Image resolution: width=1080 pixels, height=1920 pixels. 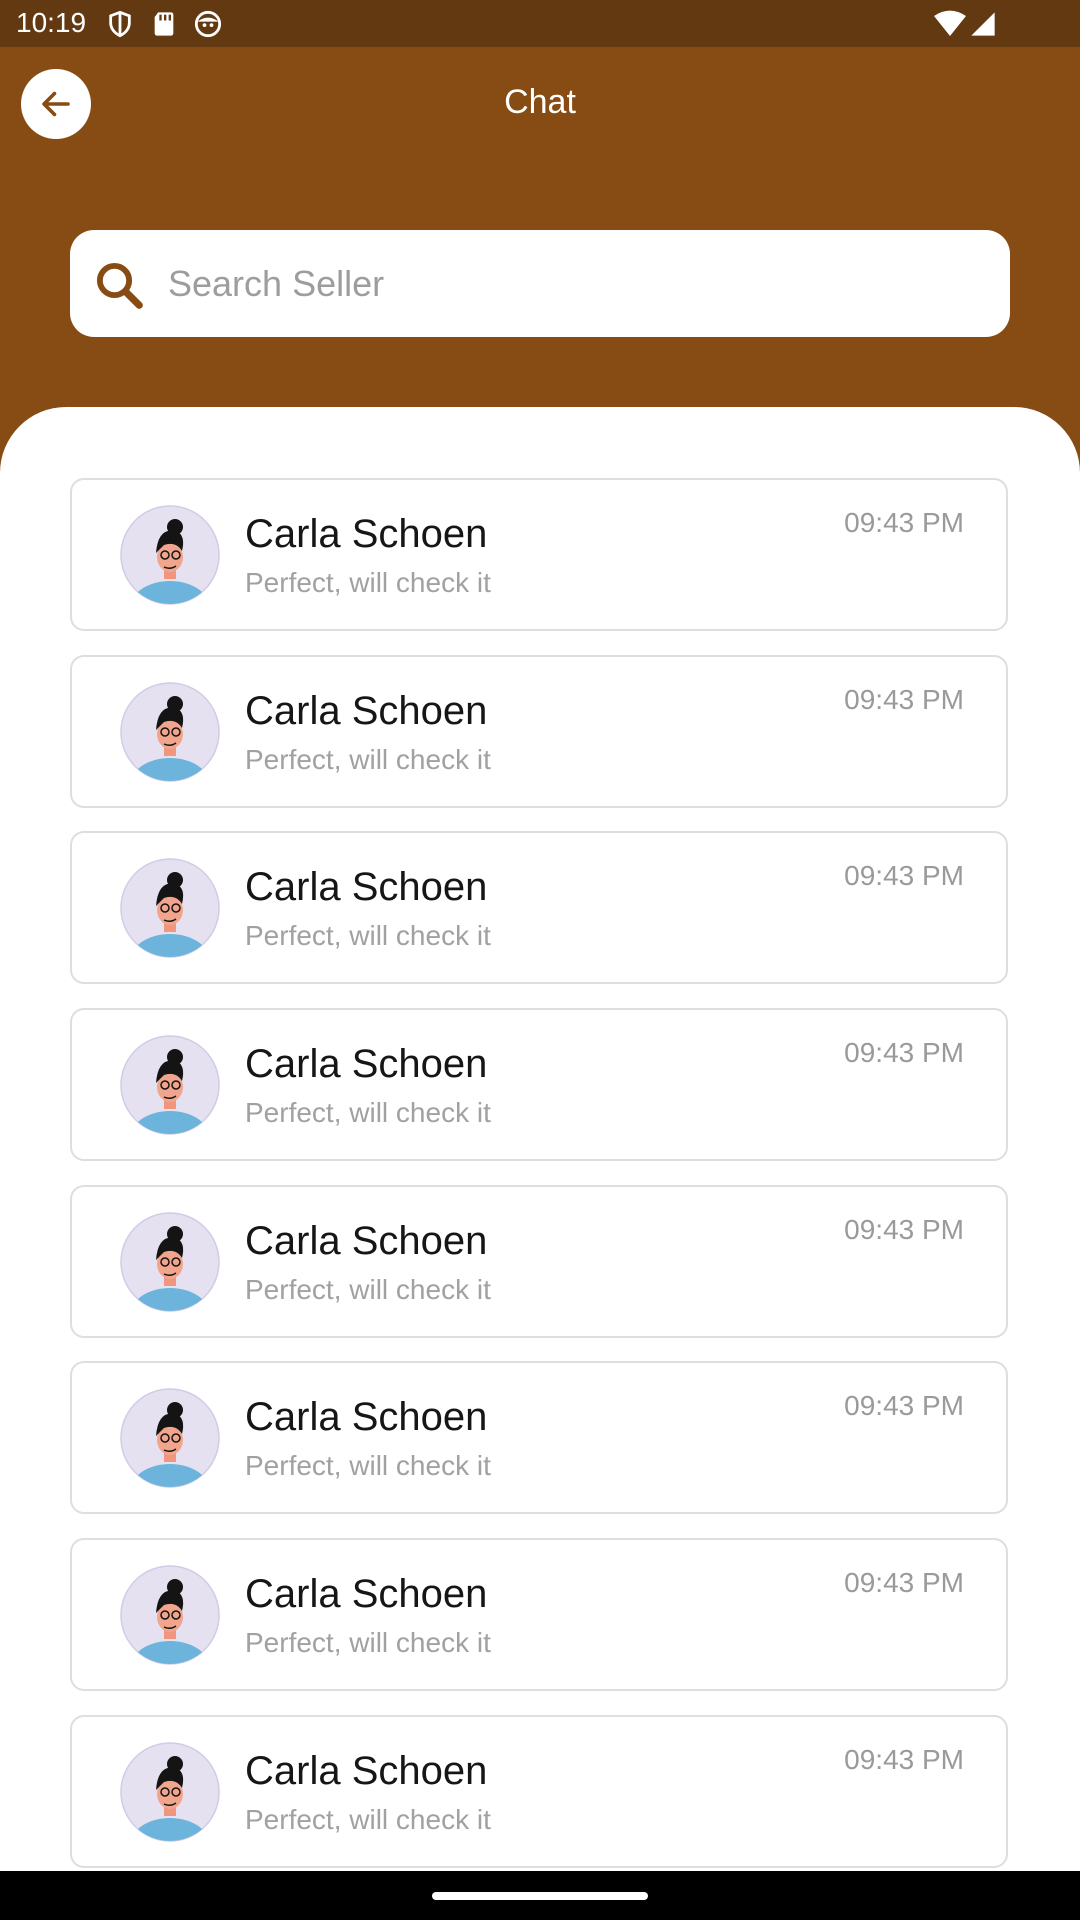 I want to click on wifi-icon, so click(x=950, y=23).